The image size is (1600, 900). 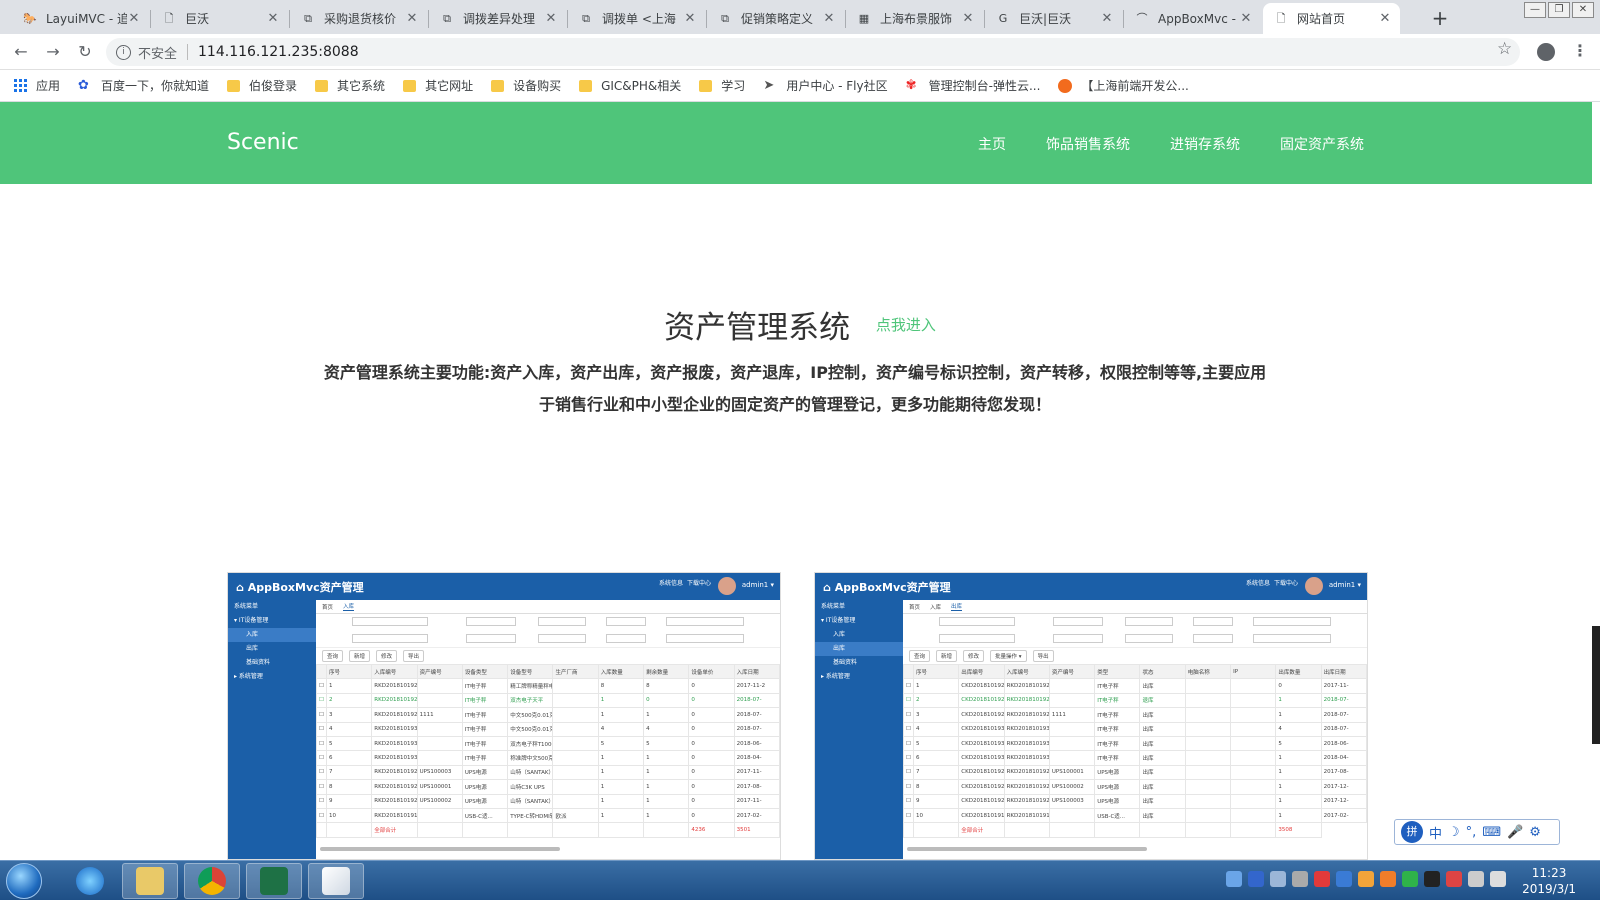 What do you see at coordinates (1162, 700) in the screenshot?
I see `table-cell: 退库` at bounding box center [1162, 700].